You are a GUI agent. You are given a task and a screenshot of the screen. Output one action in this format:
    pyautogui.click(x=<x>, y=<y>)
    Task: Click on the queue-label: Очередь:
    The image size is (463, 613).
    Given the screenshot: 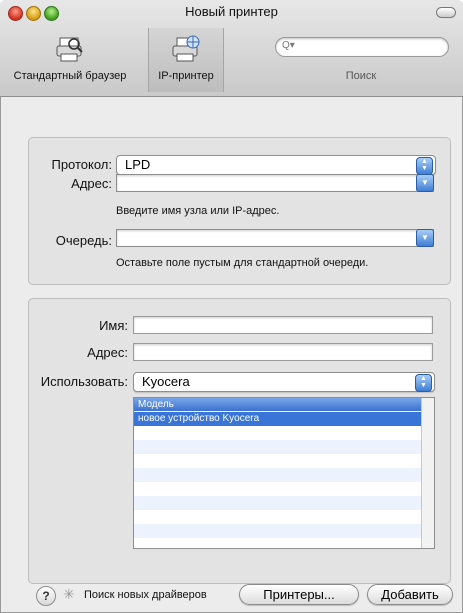 What is the action you would take?
    pyautogui.click(x=83, y=240)
    